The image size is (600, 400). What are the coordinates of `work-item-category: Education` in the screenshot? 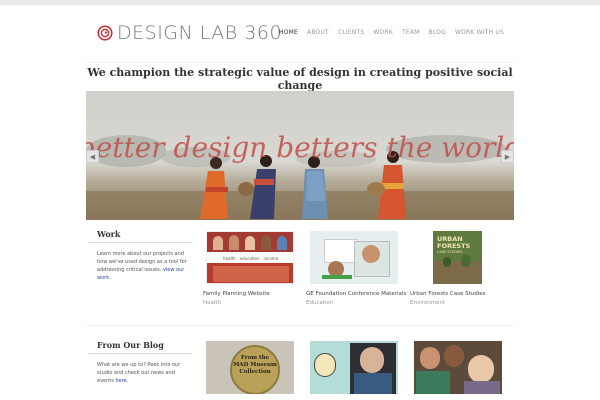 It's located at (319, 303).